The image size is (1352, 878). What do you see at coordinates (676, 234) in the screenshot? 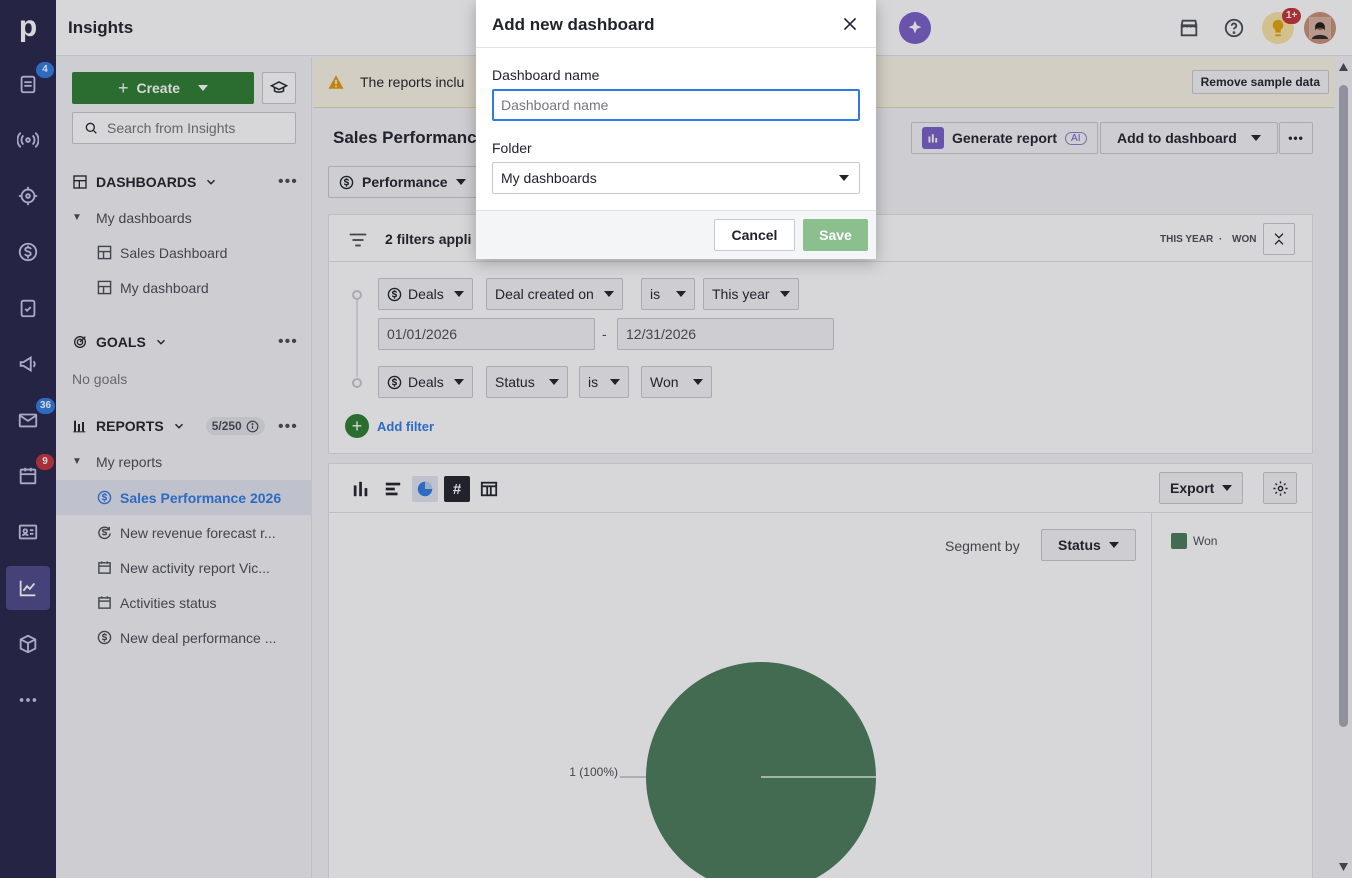
I see `modal-footer: Cancel Save` at bounding box center [676, 234].